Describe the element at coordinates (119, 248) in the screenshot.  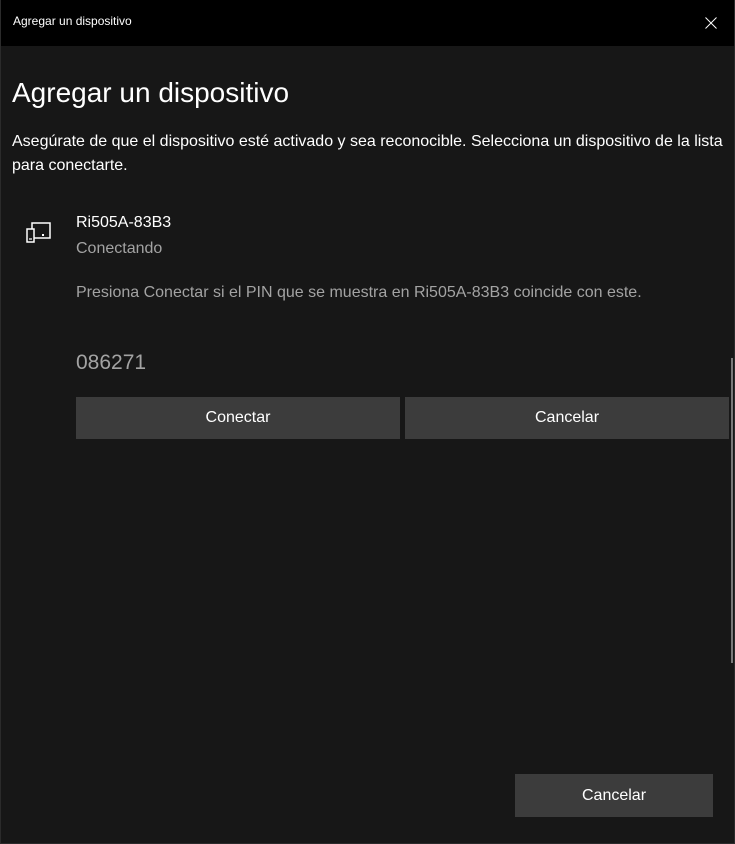
I see `device-status: Conectando` at that location.